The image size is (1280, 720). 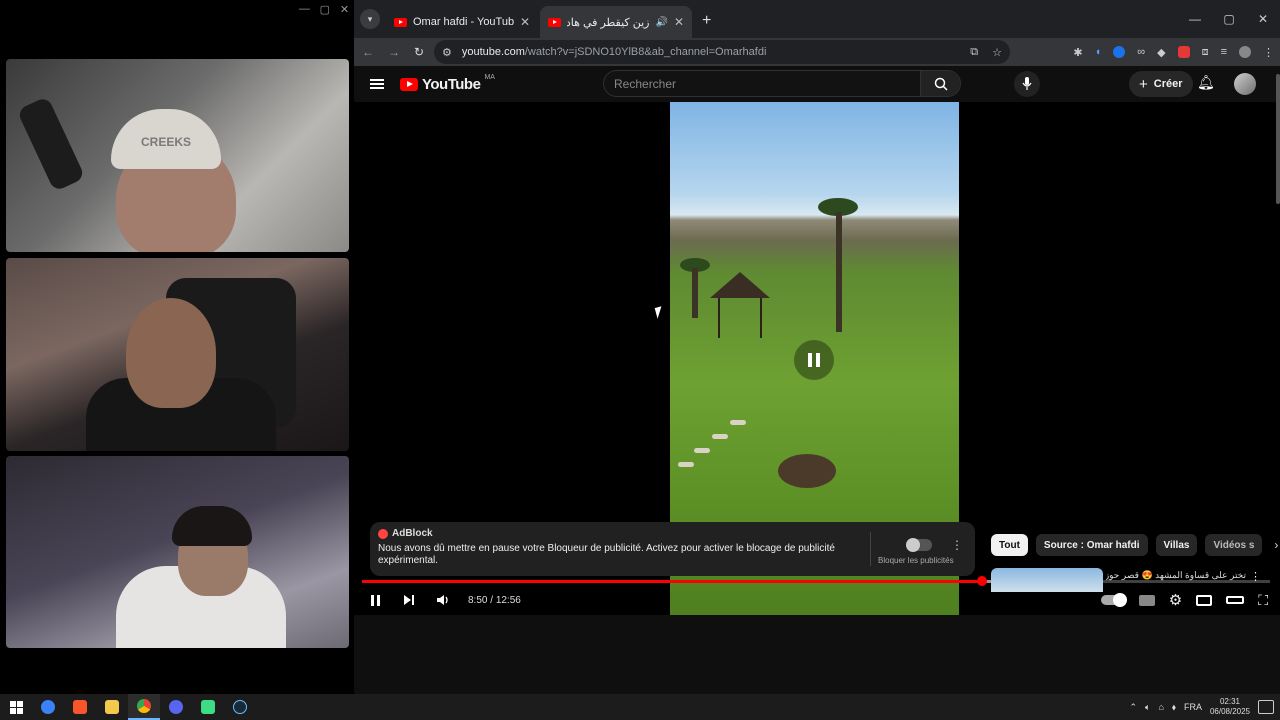 What do you see at coordinates (1077, 52) in the screenshot?
I see `extension-icon: ✱` at bounding box center [1077, 52].